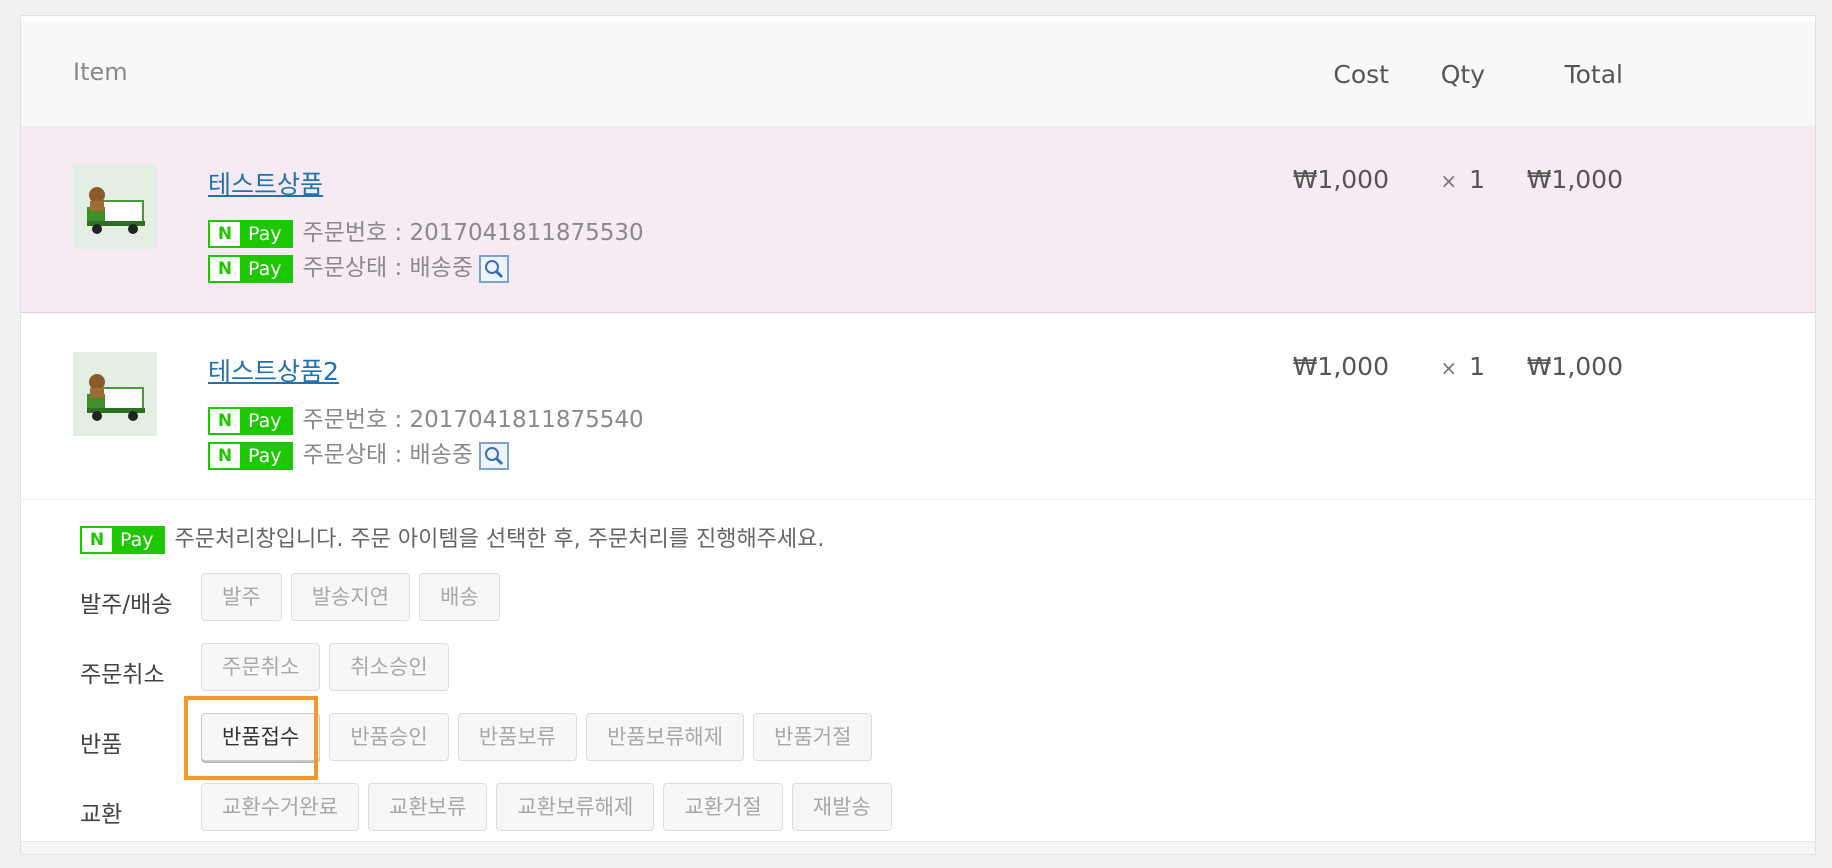 The width and height of the screenshot is (1832, 868). Describe the element at coordinates (1462, 74) in the screenshot. I see `header-qty: Qty` at that location.